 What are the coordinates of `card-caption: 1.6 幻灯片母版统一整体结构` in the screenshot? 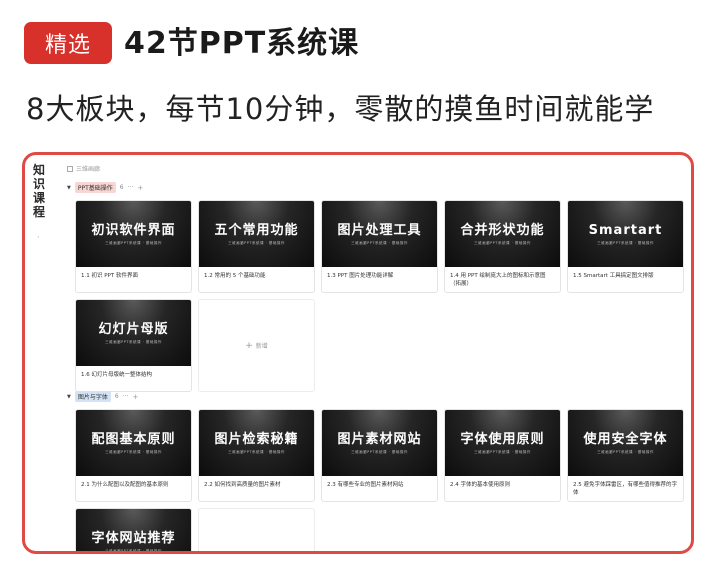 It's located at (116, 375).